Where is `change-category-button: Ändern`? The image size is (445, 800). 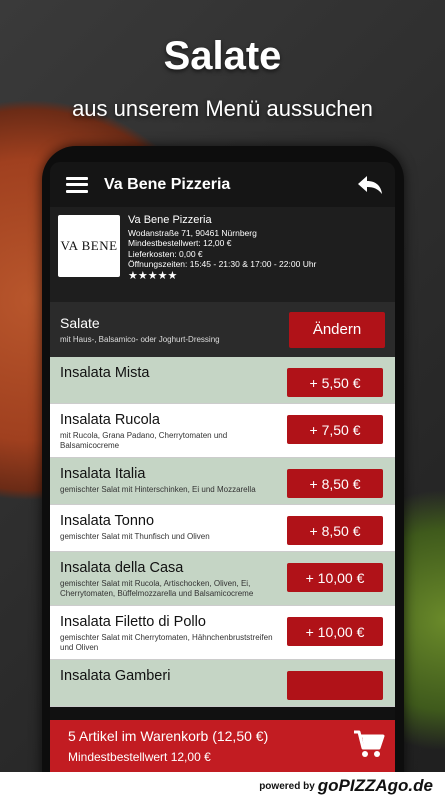
change-category-button: Ändern is located at coordinates (337, 329).